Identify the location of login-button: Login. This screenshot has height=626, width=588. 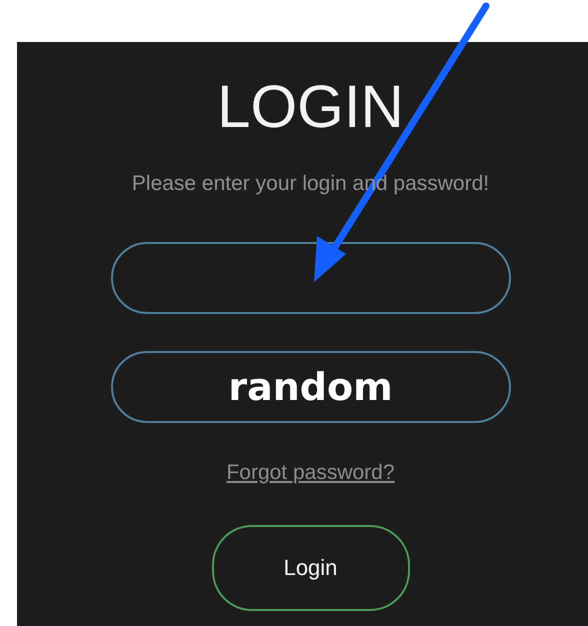
(311, 568).